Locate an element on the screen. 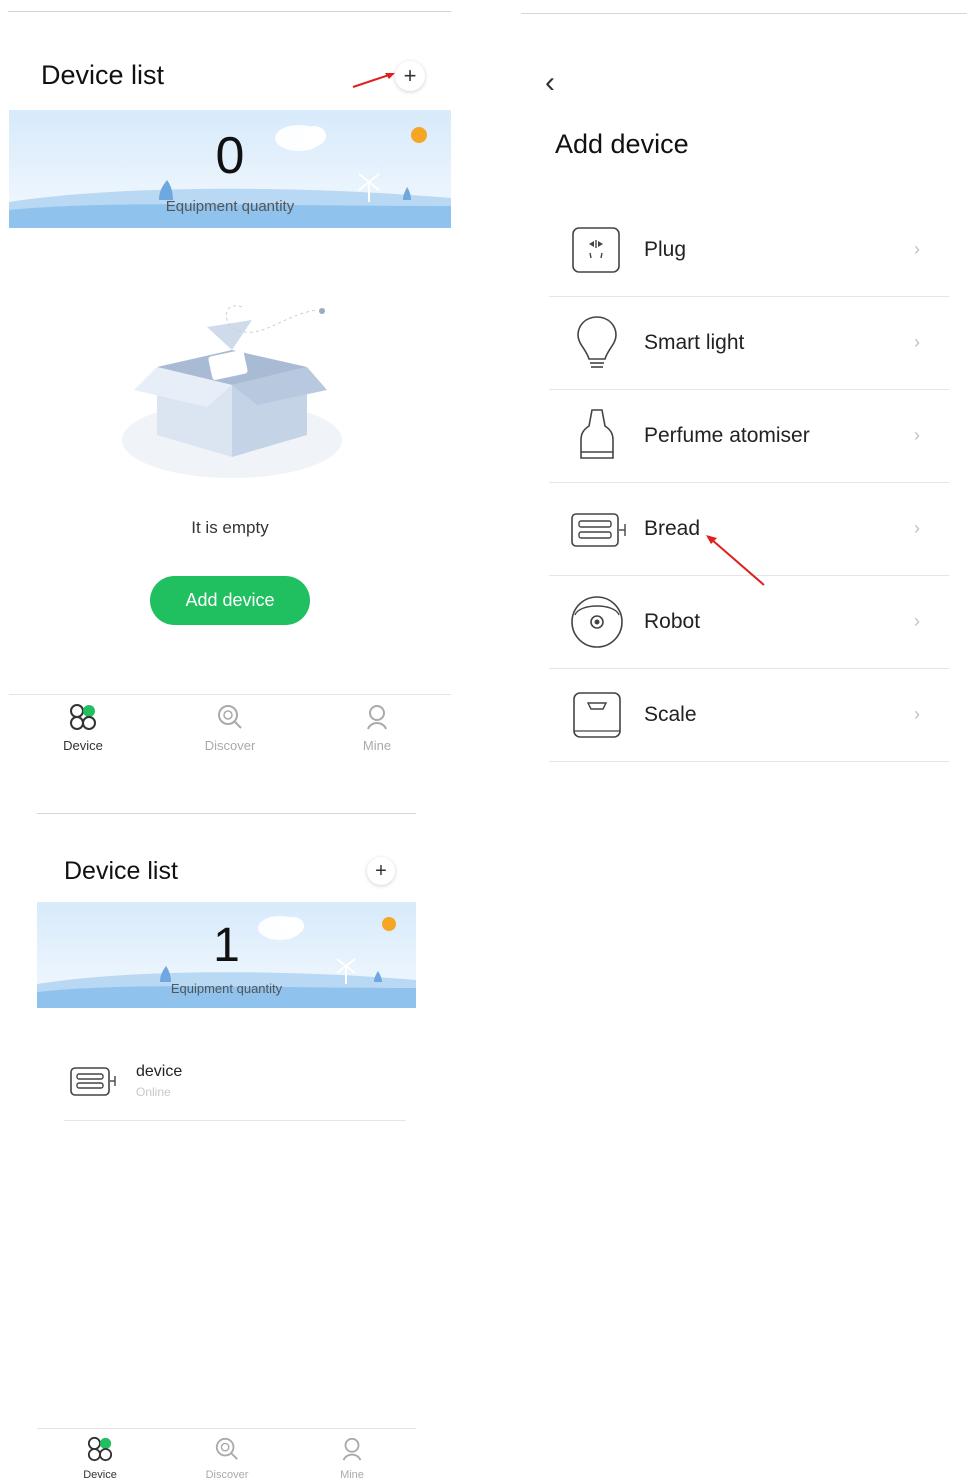 Image resolution: width=967 pixels, height=1481 pixels. device-type-perfume-atomiser: Perfume atomiser › is located at coordinates (749, 436).